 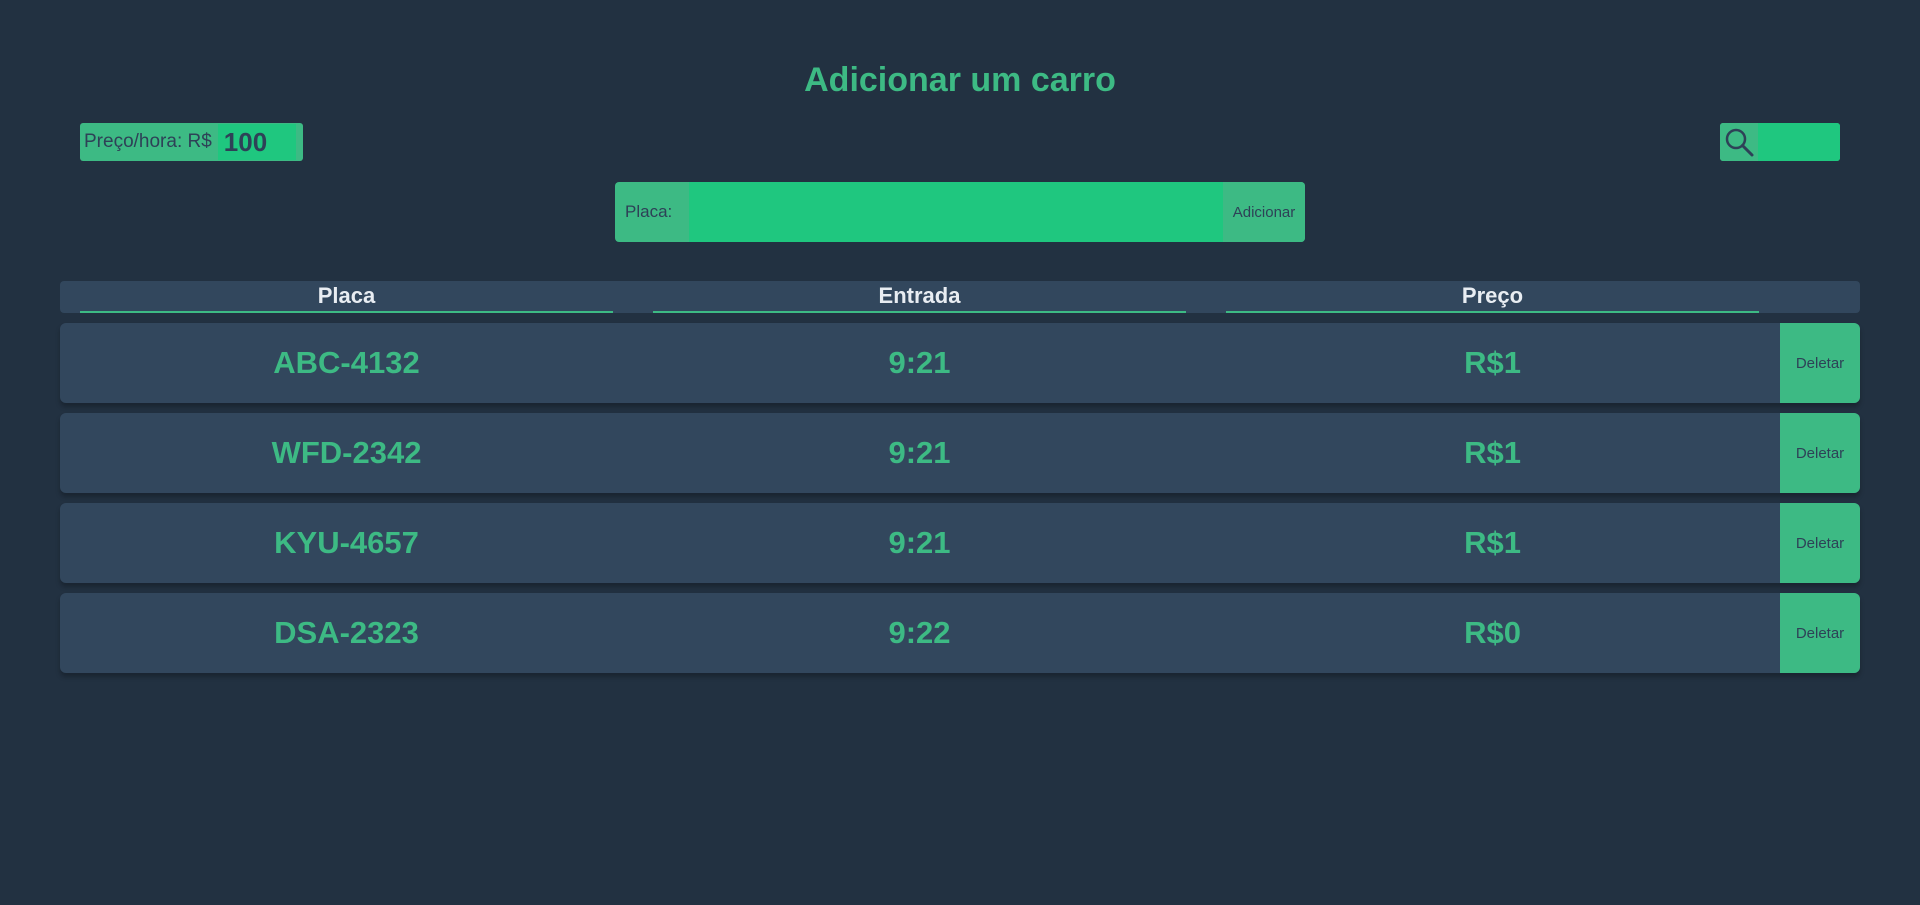 I want to click on table-row: ABC-4132 9:21 R$1 Deletar, so click(x=960, y=363).